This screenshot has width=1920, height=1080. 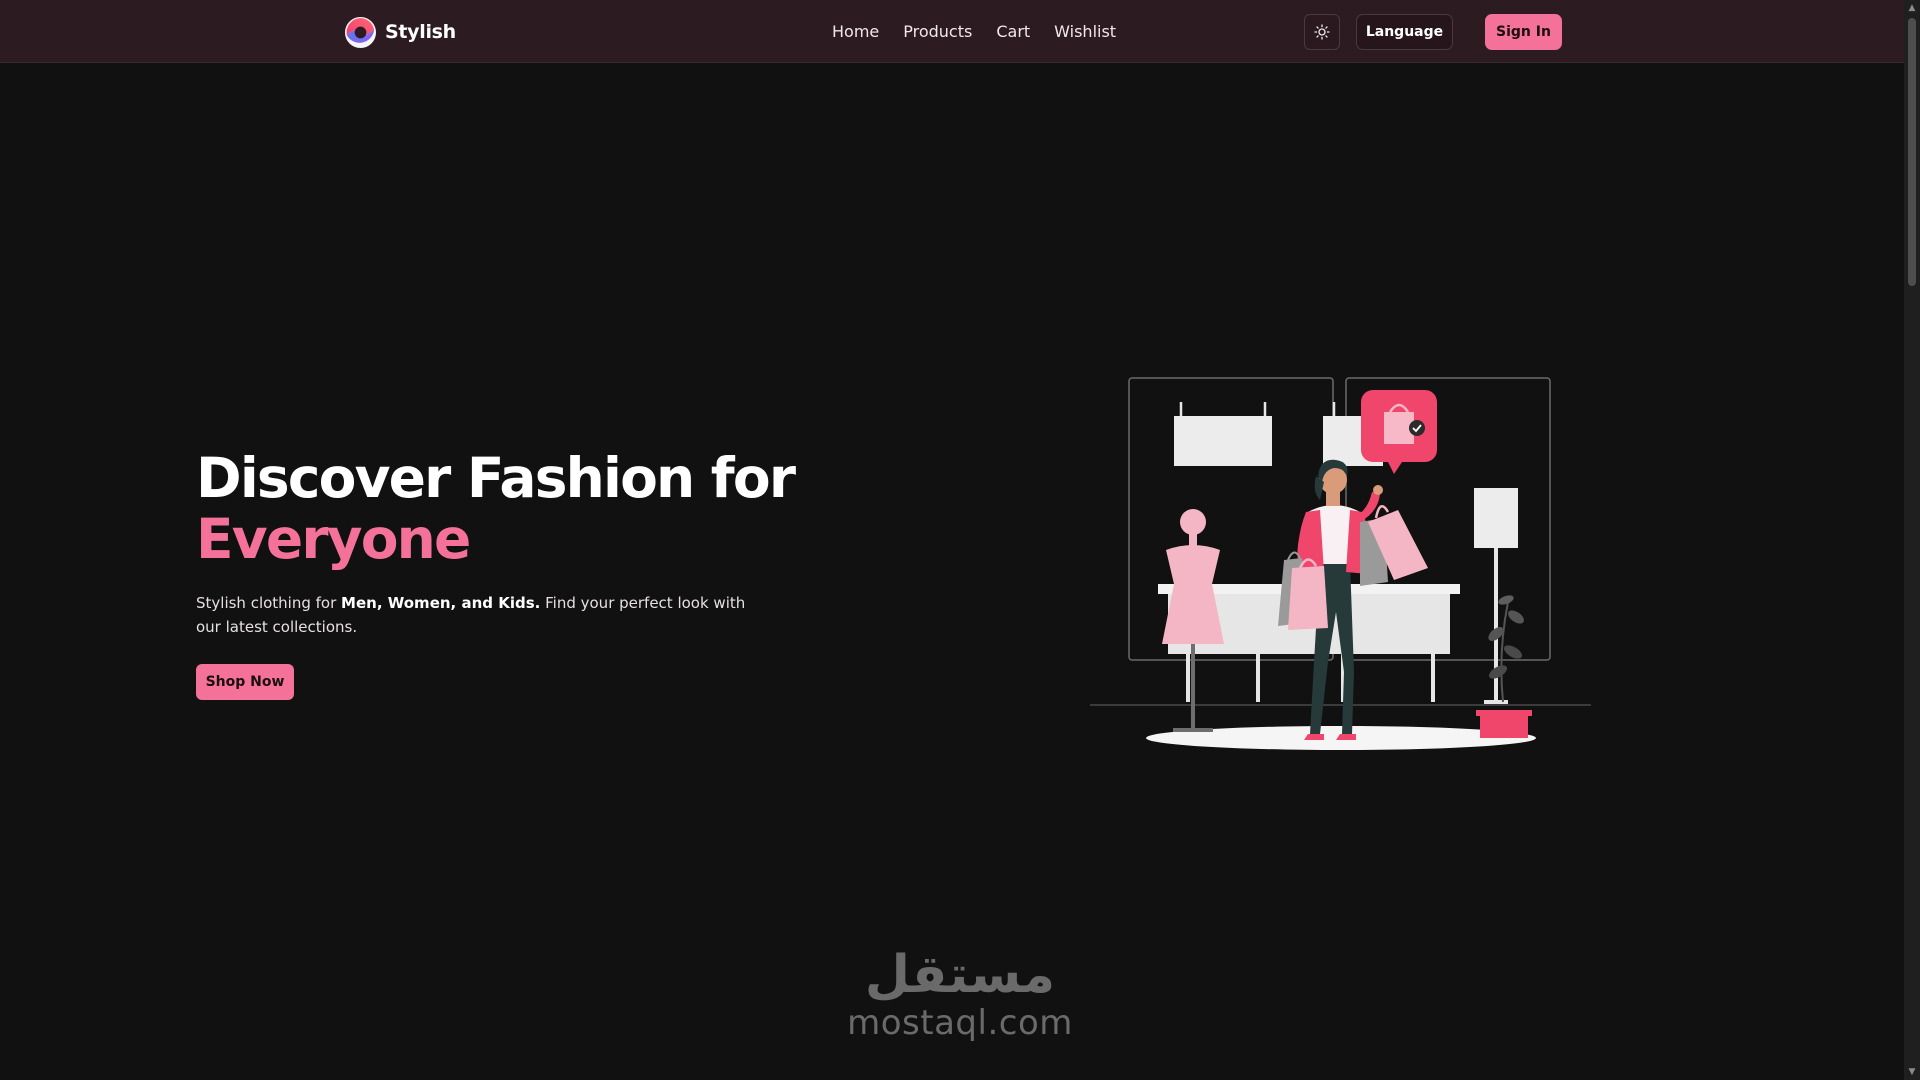 I want to click on watermark-arabic: مستقل, so click(x=960, y=975).